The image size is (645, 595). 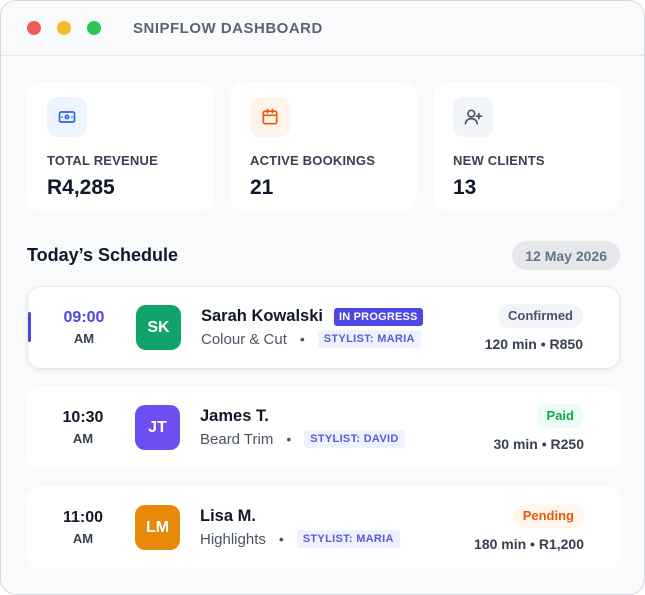 I want to click on duration-price: 30 min • R250, so click(x=538, y=443).